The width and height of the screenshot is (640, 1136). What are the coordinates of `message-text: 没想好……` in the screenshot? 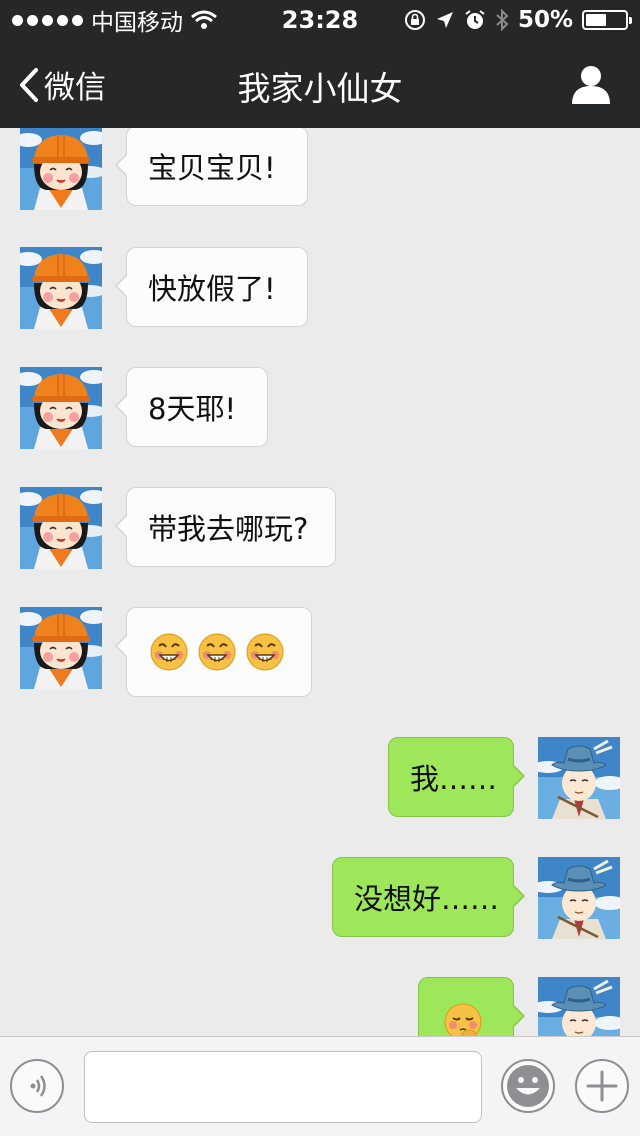 It's located at (427, 899).